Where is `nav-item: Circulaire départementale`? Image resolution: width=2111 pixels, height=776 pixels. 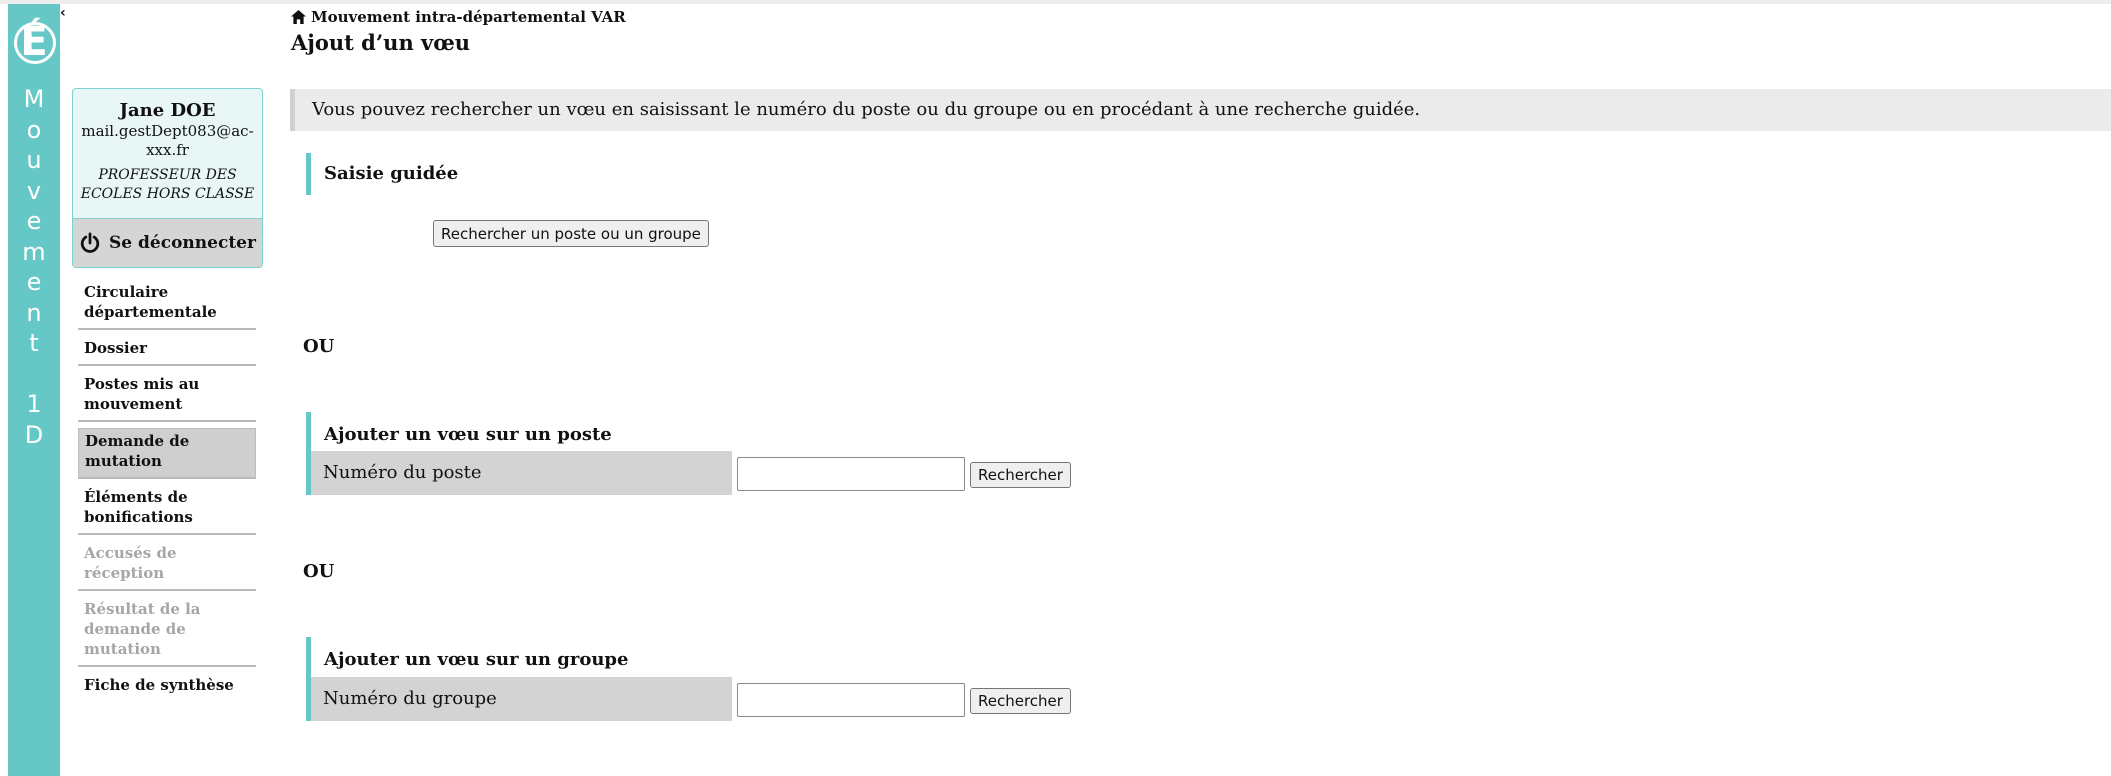
nav-item: Circulaire départementale is located at coordinates (167, 305).